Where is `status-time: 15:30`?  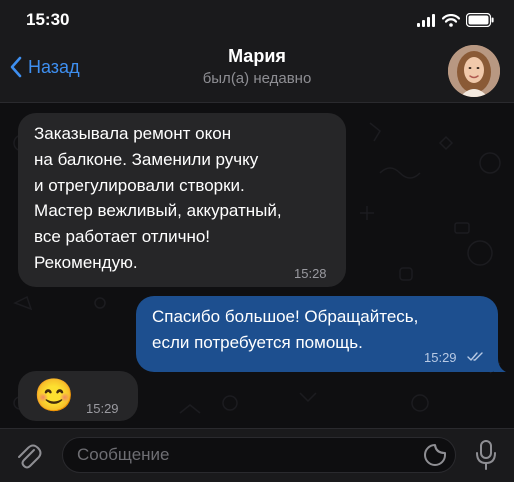 status-time: 15:30 is located at coordinates (48, 19).